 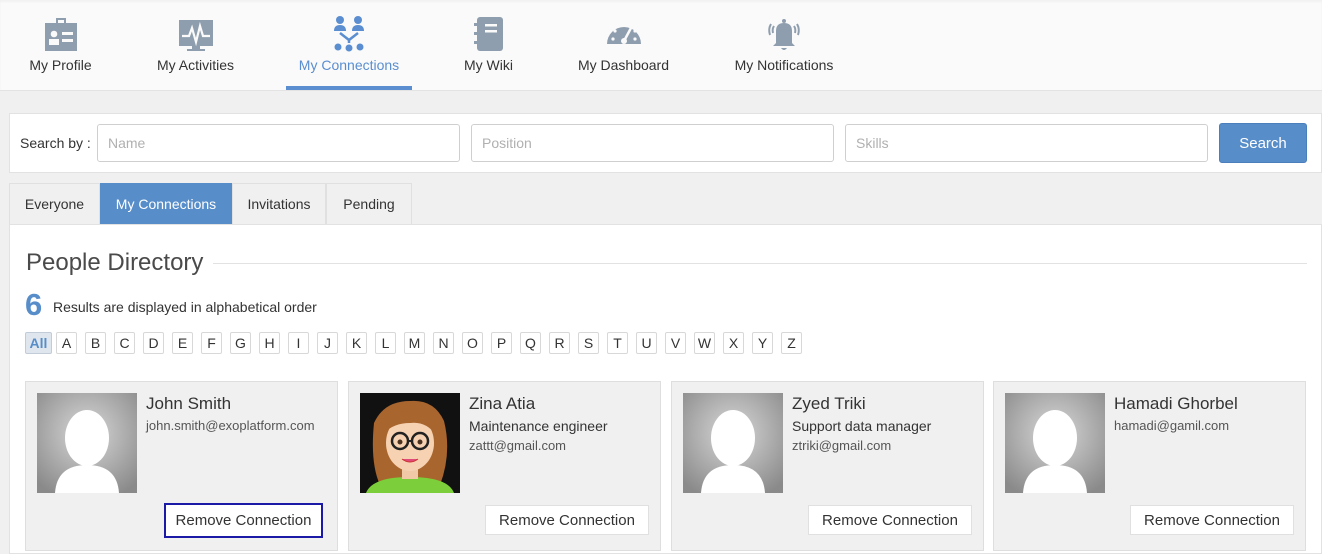 I want to click on tab-my-connections: My Connections, so click(x=166, y=203).